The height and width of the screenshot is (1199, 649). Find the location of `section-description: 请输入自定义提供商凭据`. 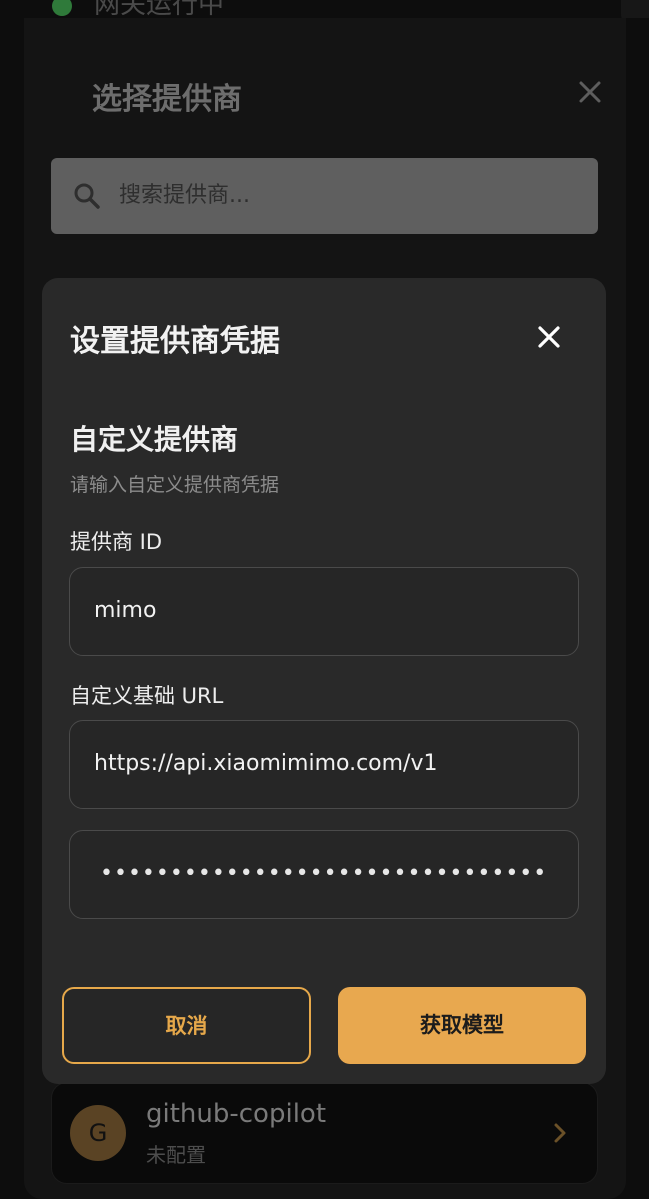

section-description: 请输入自定义提供商凭据 is located at coordinates (175, 485).